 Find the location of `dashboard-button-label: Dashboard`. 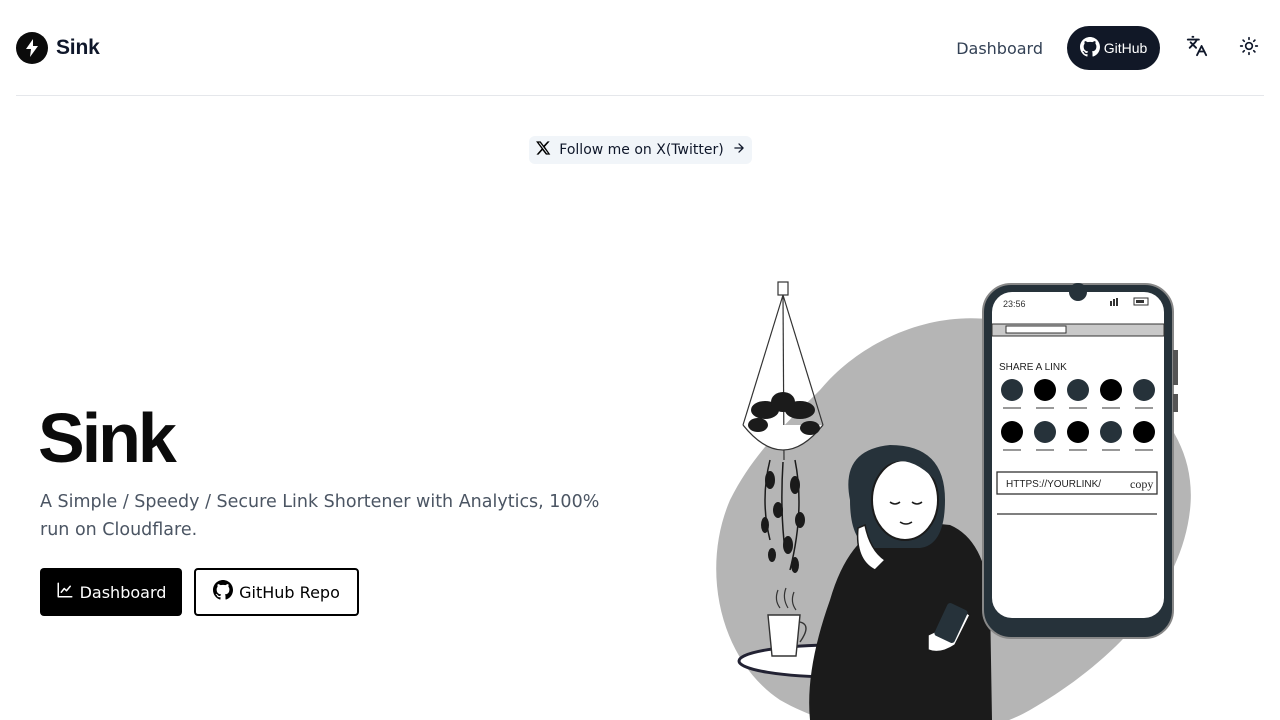

dashboard-button-label: Dashboard is located at coordinates (123, 592).